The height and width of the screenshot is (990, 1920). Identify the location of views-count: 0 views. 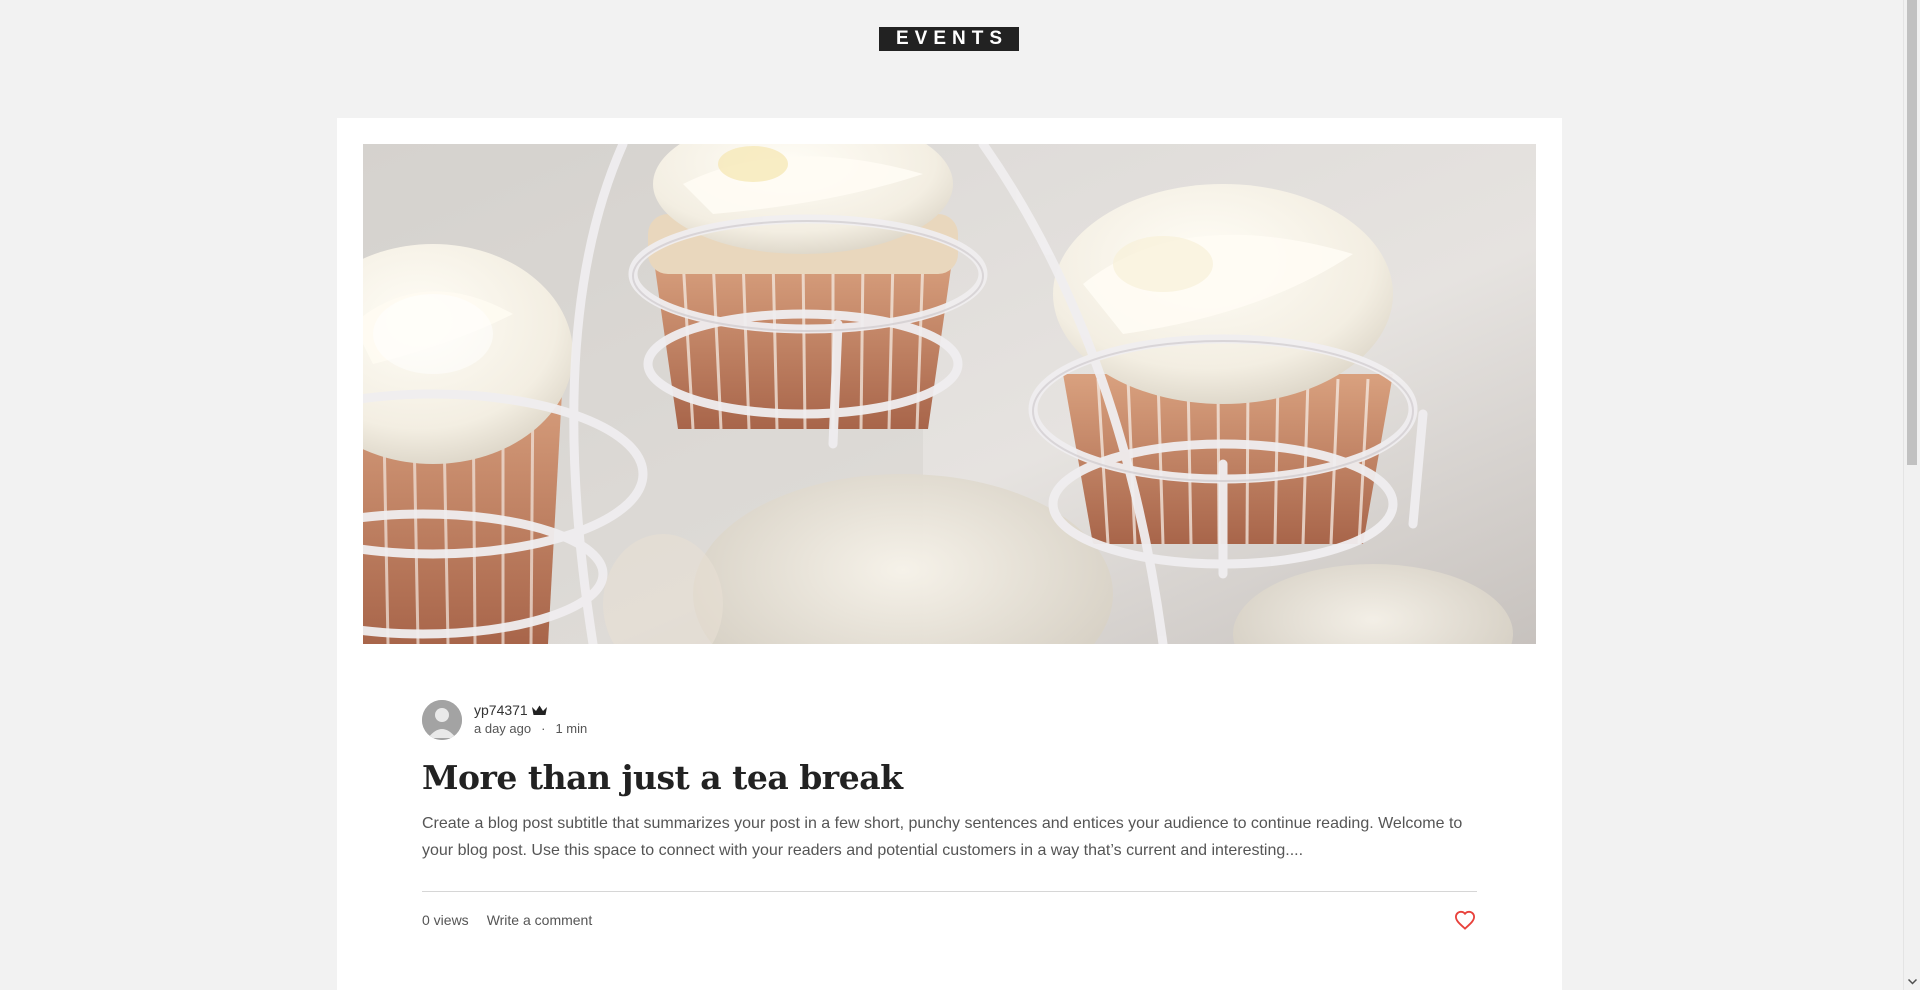
(445, 920).